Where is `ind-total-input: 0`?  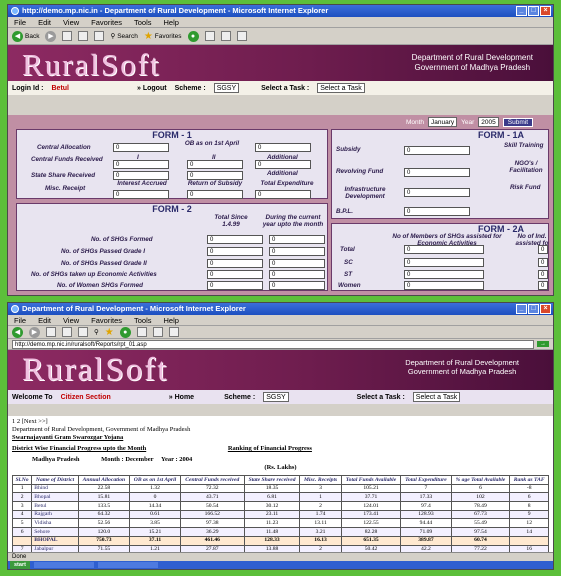
ind-total-input: 0 is located at coordinates (543, 249).